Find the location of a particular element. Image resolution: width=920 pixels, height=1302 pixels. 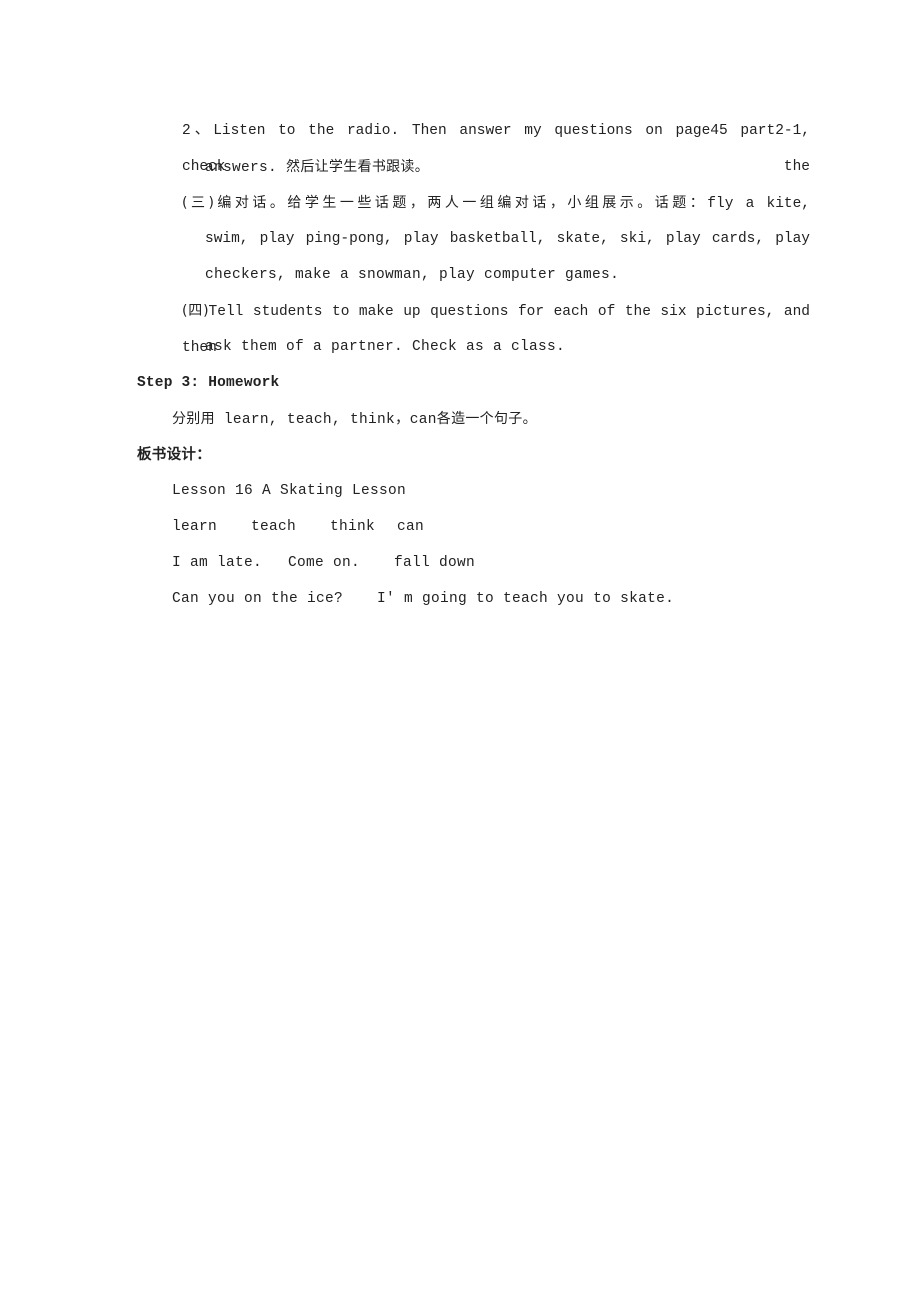

board-design-verbs: learn teach think can is located at coordinates (473, 527).